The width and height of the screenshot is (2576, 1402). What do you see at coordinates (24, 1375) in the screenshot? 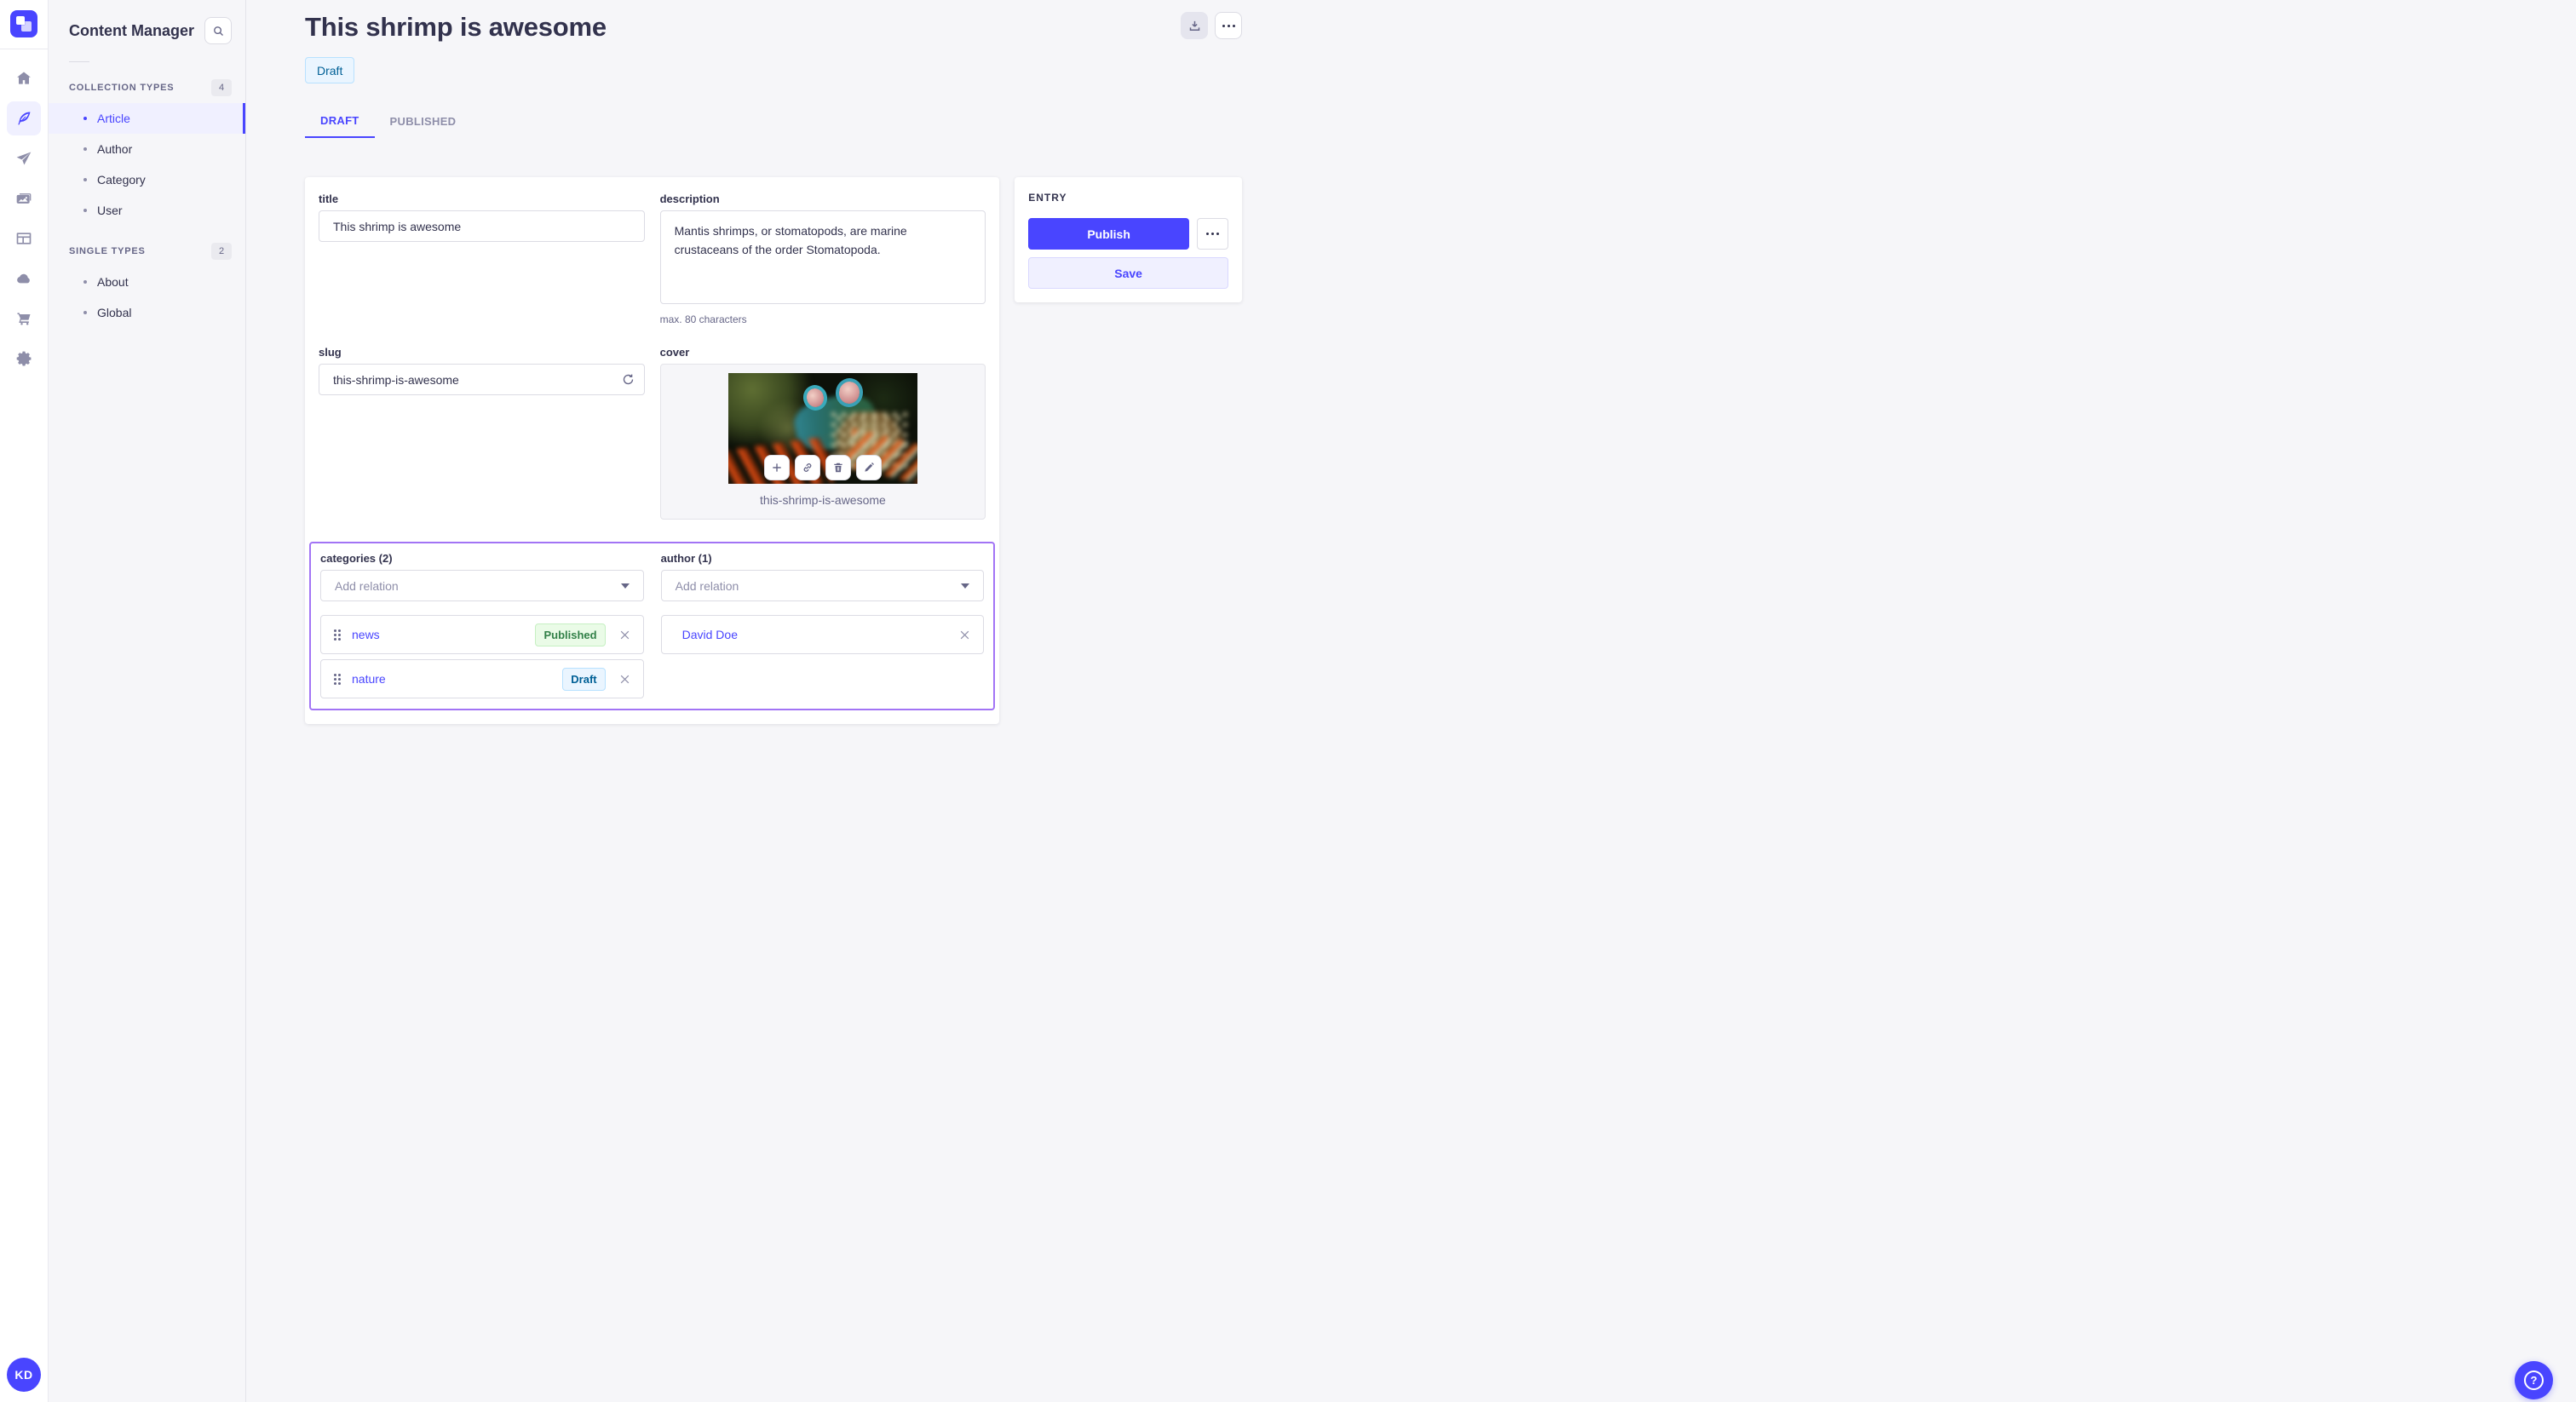
I see `user-avatar: KD` at bounding box center [24, 1375].